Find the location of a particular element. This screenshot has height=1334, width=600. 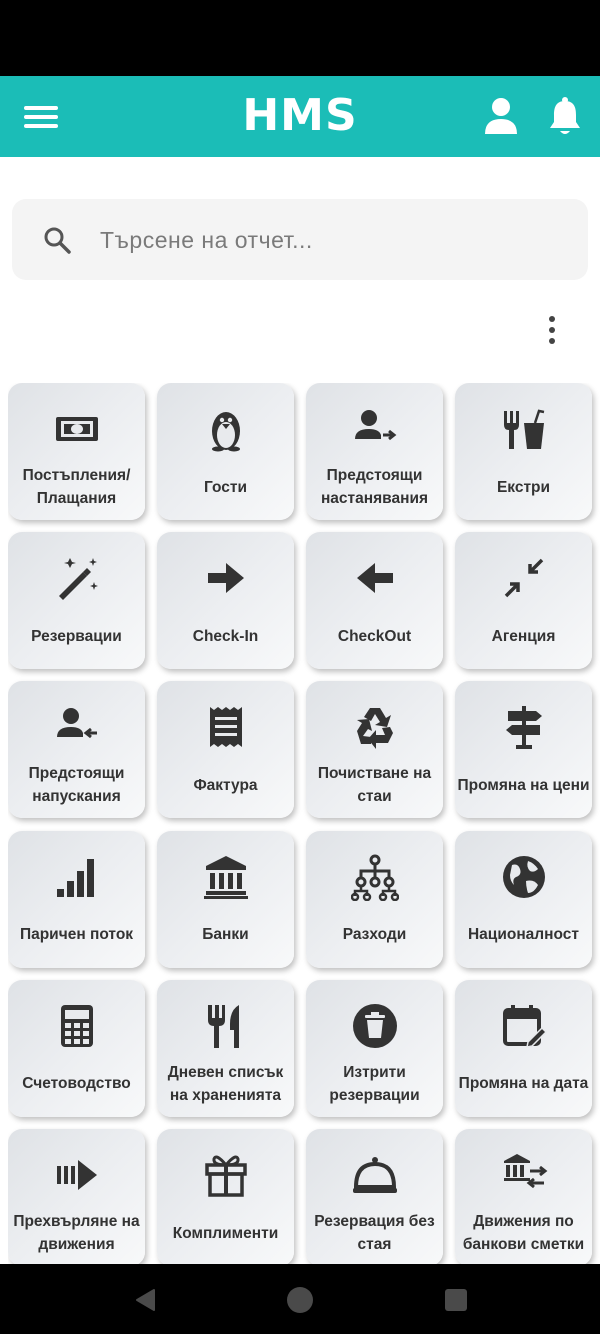

report-label: Гости is located at coordinates (225, 487).